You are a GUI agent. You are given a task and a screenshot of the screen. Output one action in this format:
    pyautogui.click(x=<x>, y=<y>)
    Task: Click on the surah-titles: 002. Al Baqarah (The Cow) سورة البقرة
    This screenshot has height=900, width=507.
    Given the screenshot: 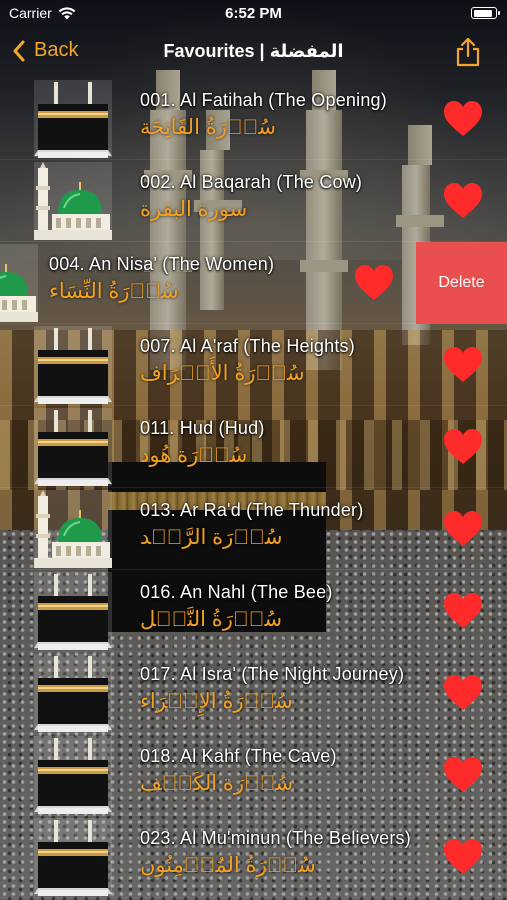 What is the action you would take?
    pyautogui.click(x=290, y=197)
    